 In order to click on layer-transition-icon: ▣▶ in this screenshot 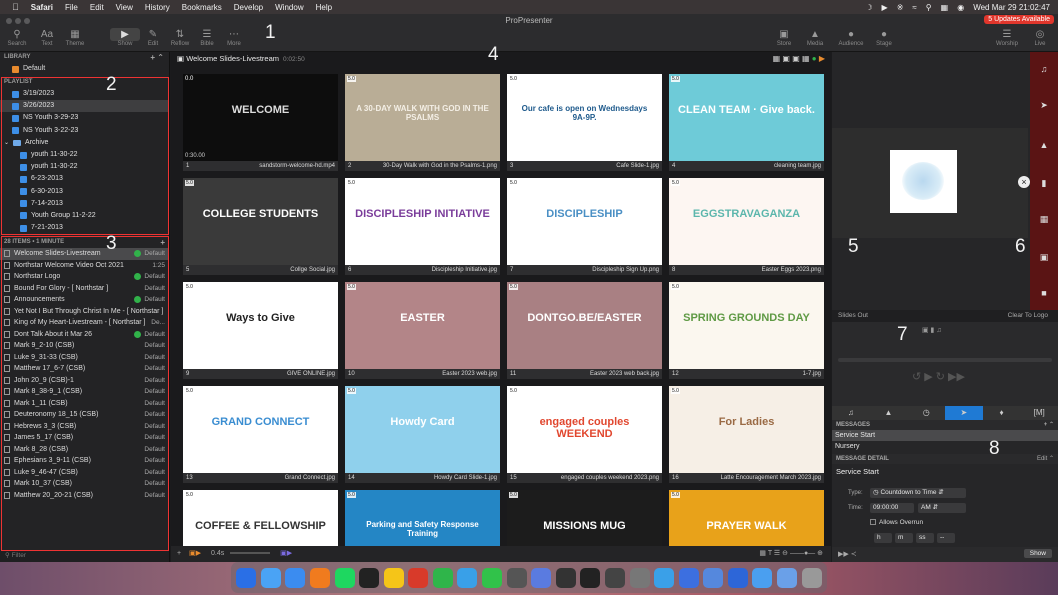, I will do `click(286, 553)`.